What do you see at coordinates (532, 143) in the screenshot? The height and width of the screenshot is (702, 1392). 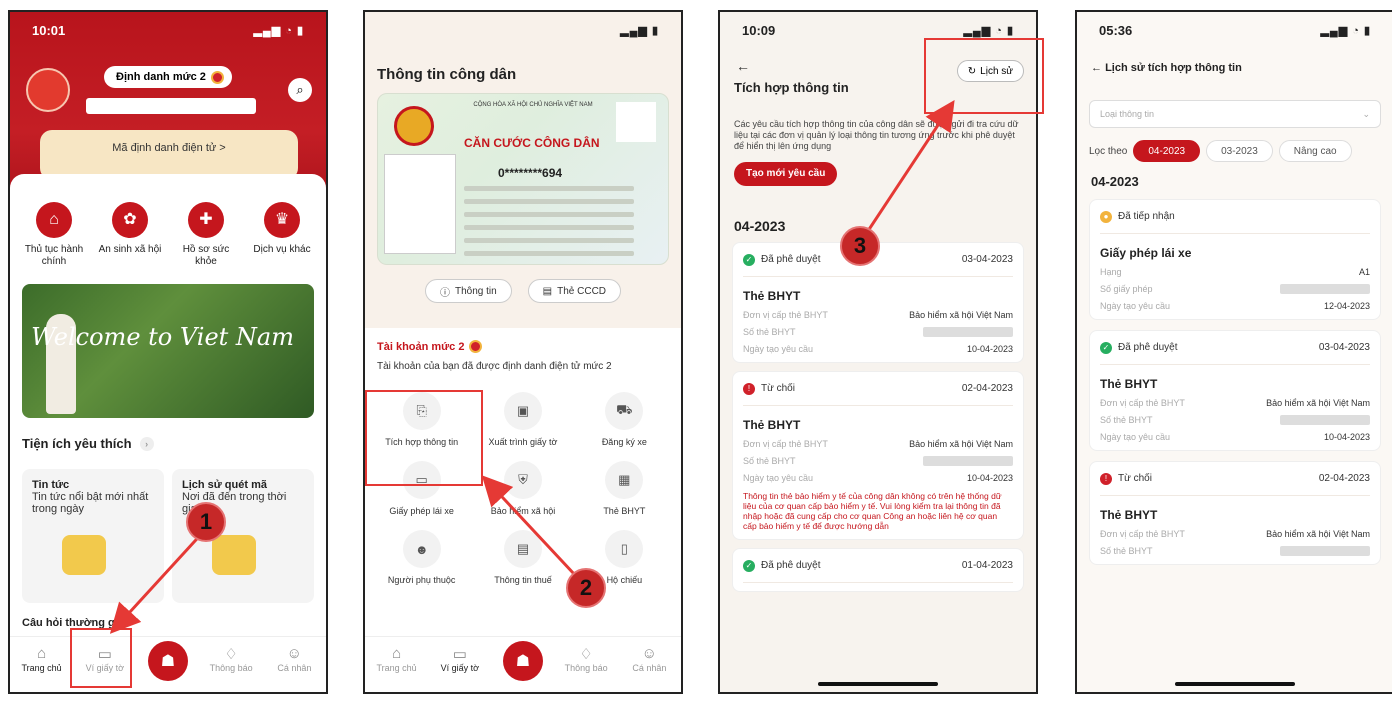 I see `card-title: CĂN CƯỚC CÔNG DÂN` at bounding box center [532, 143].